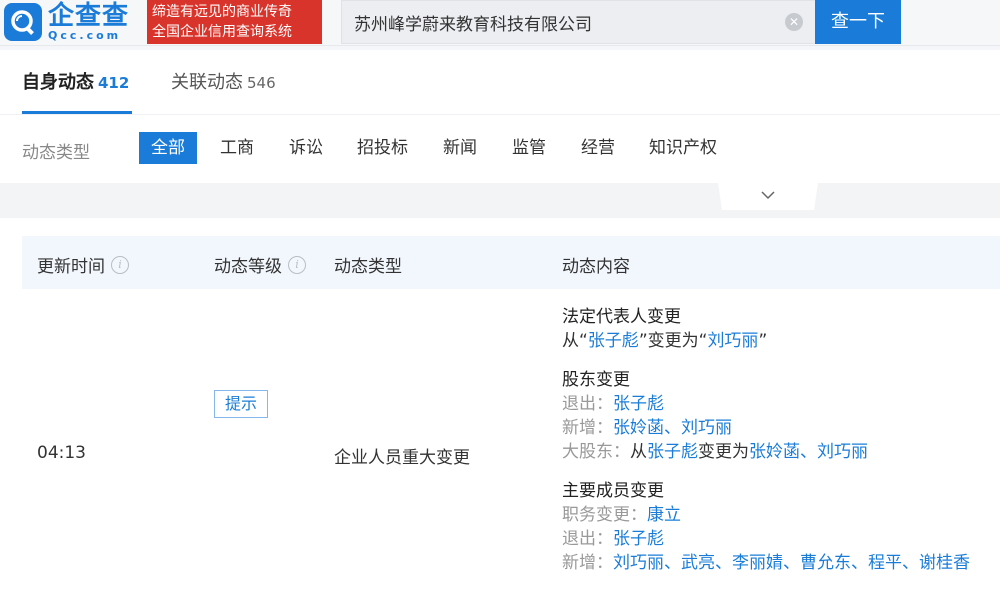  Describe the element at coordinates (222, 32) in the screenshot. I see `slogan-line-2: 全国企业信用查询系统` at that location.